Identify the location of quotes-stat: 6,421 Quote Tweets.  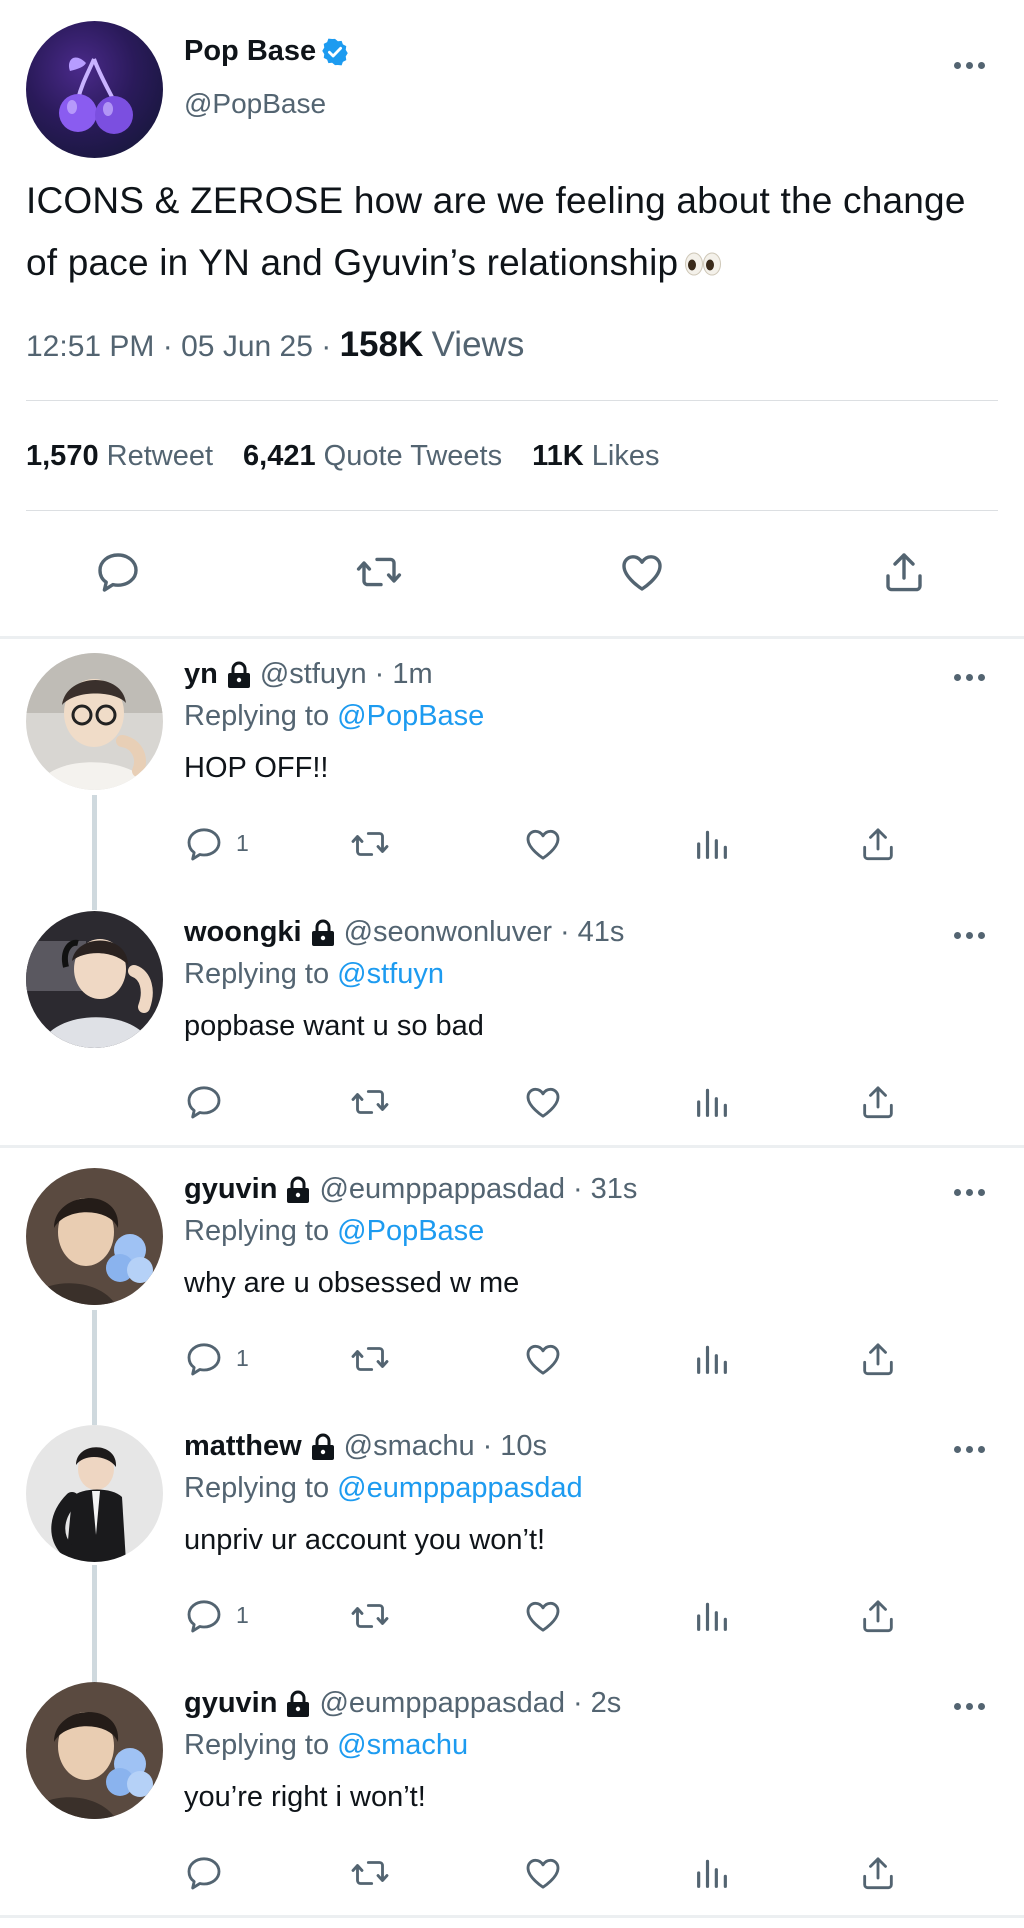
(372, 456).